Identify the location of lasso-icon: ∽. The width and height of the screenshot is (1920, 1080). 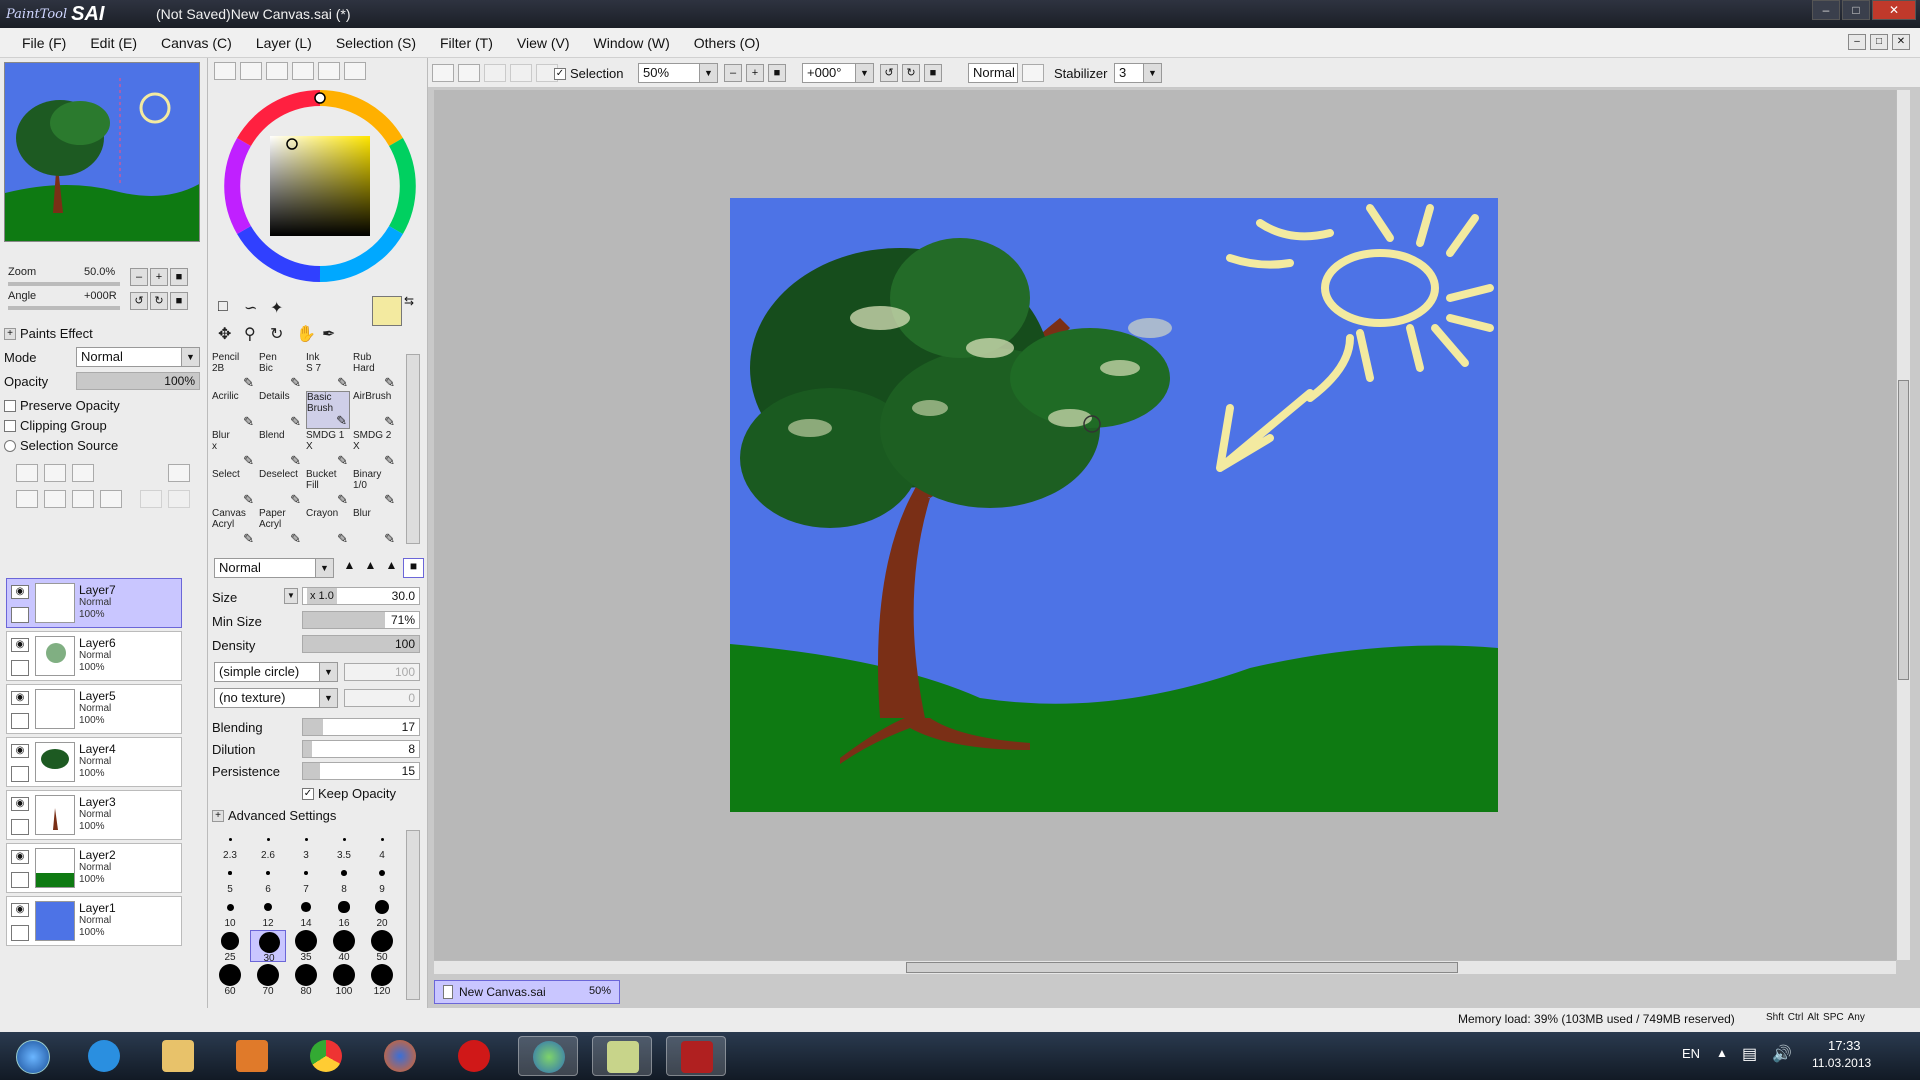
(250, 308).